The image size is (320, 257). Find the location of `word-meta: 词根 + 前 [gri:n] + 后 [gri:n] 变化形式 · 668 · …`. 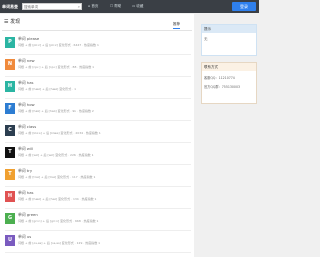

word-meta: 词根 + 前 [gri:n] + 后 [gri:n] 变化形式 · 668 · … is located at coordinates (58, 221).